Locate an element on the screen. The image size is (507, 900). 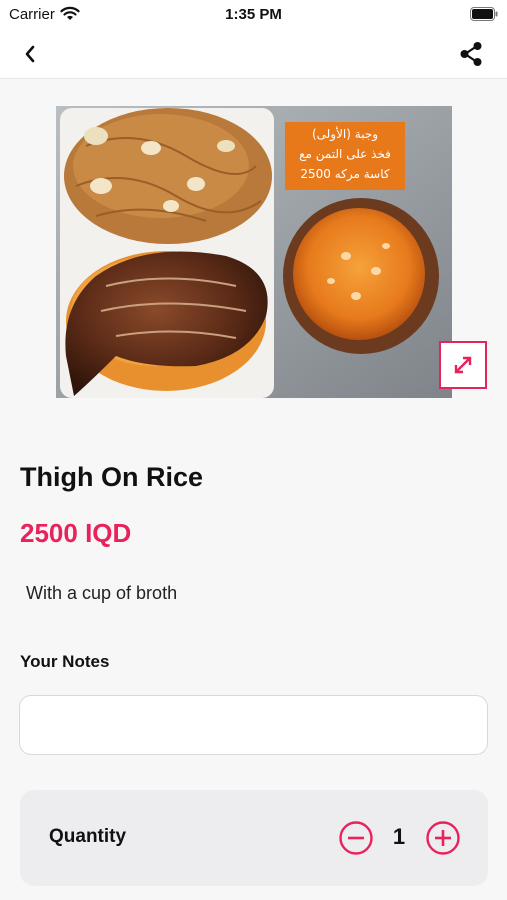
back-button is located at coordinates (30, 54).